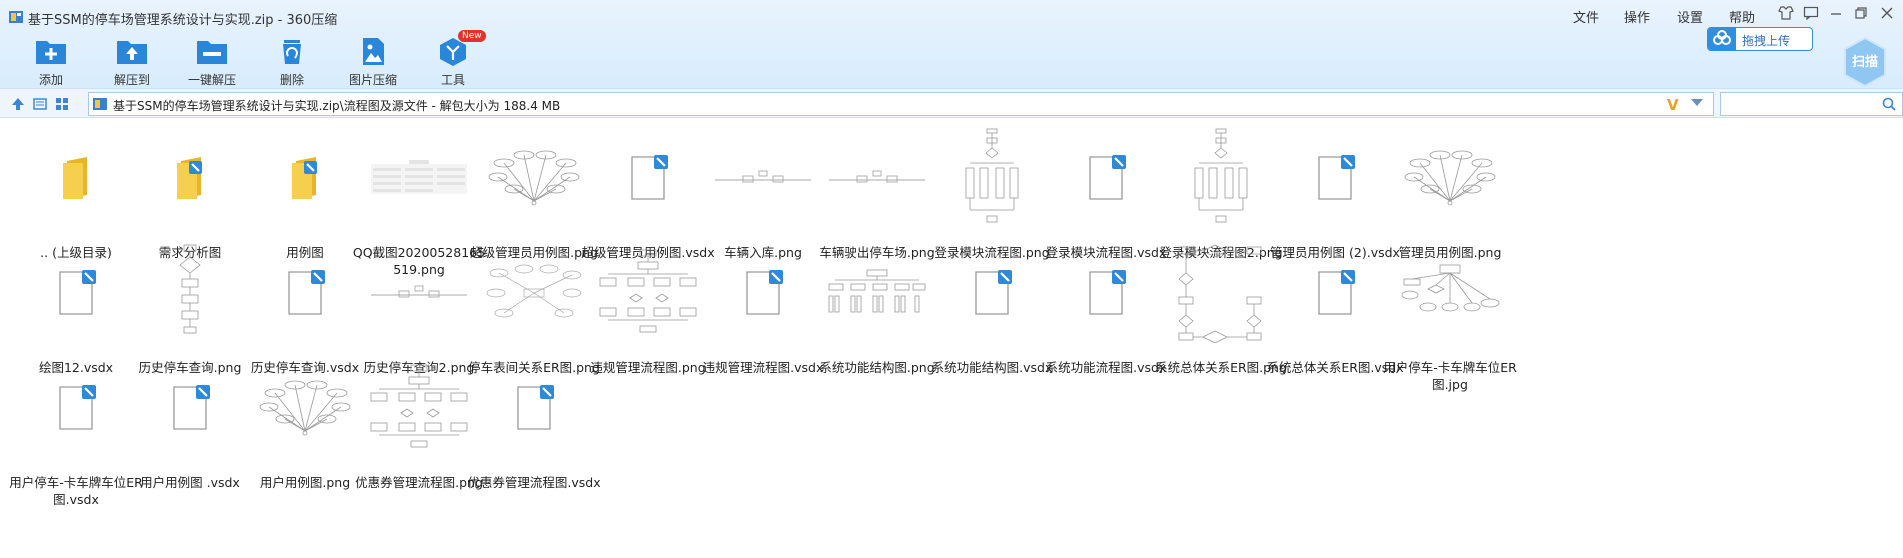 The width and height of the screenshot is (1903, 558). I want to click on recycle-icon, so click(292, 52).